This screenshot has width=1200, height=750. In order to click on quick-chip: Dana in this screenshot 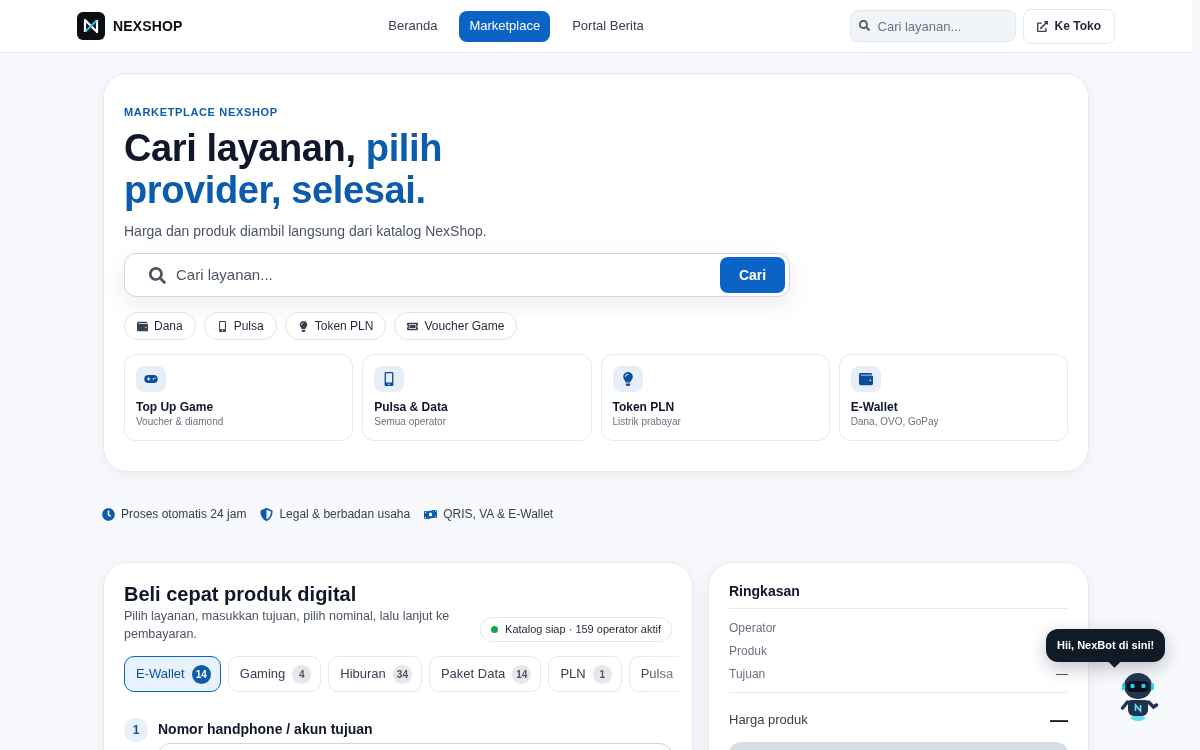, I will do `click(160, 326)`.